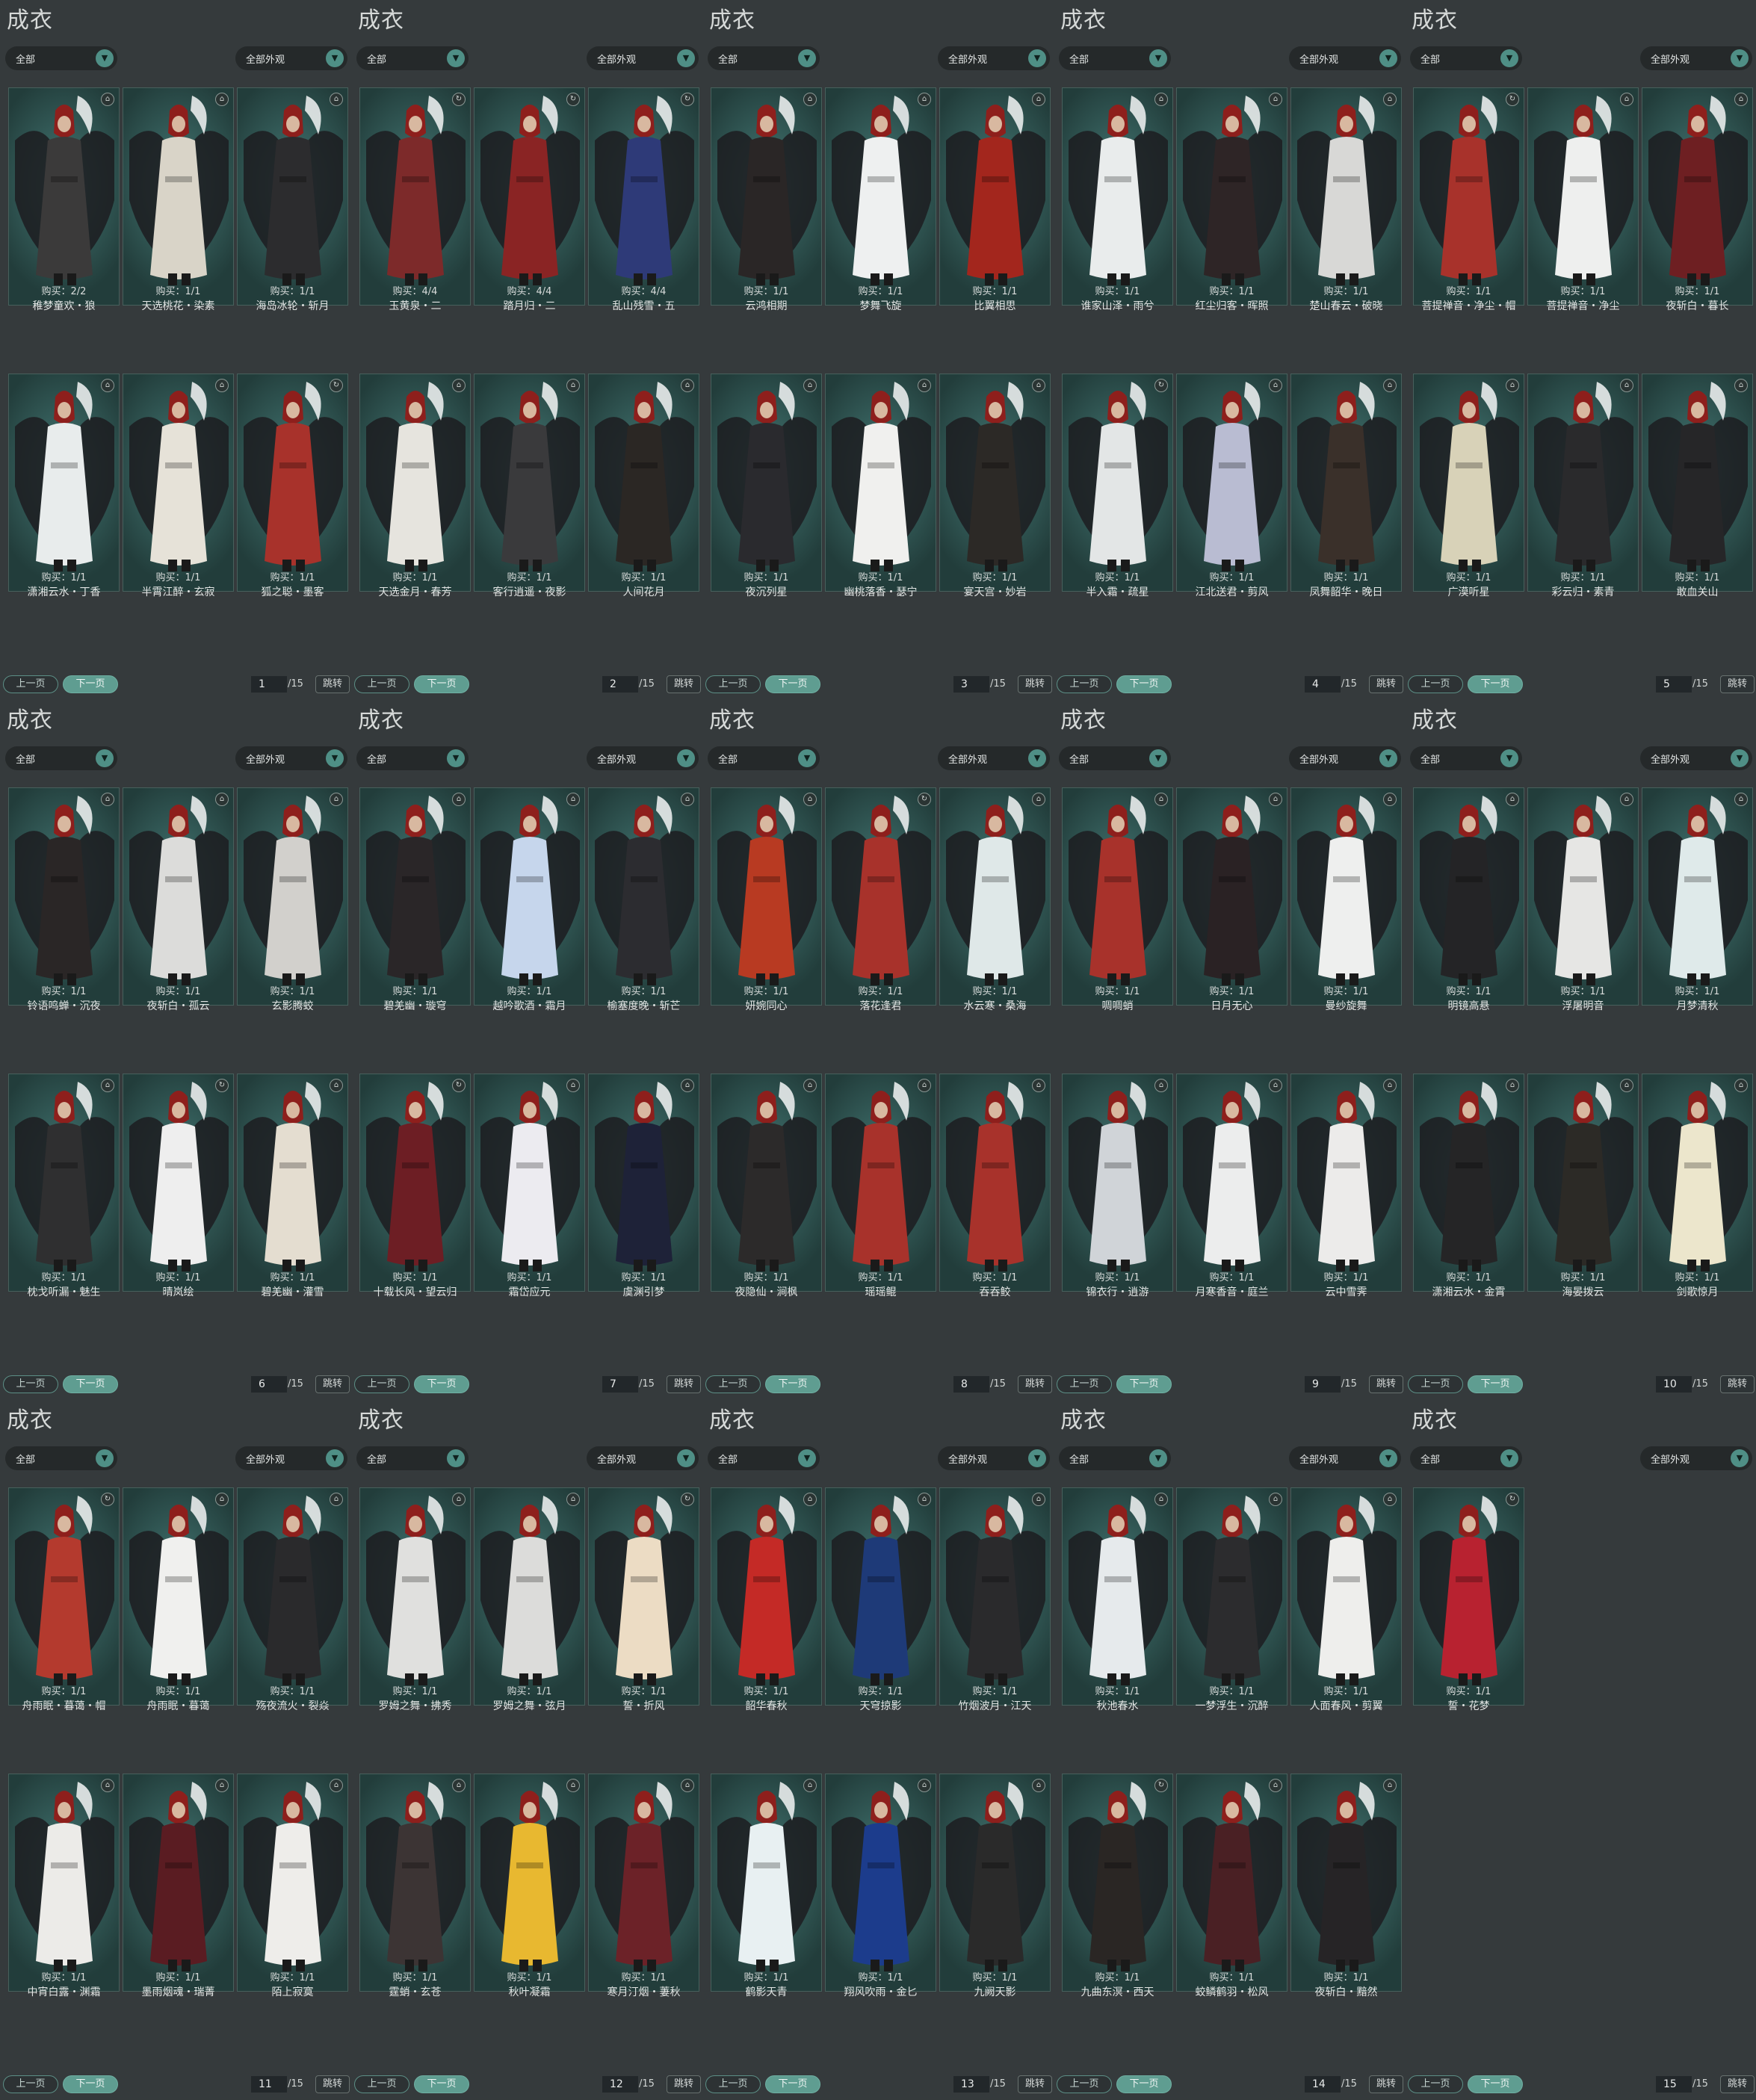 The width and height of the screenshot is (1756, 2100). I want to click on outfit-card: ⌂ 购买：1/1 霆蛸・玄苍, so click(415, 1916).